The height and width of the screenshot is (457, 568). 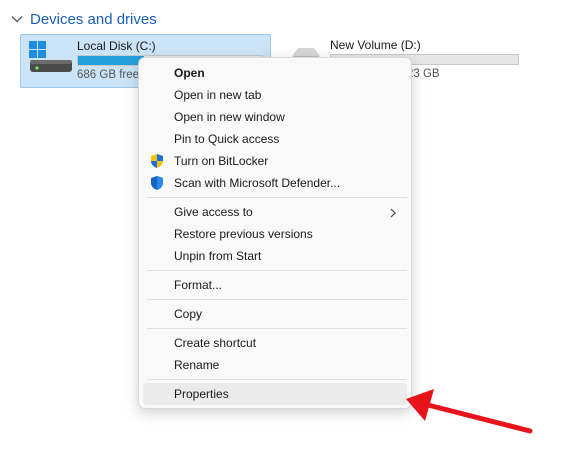 I want to click on menu-item-label: Create shortcut, so click(x=215, y=343).